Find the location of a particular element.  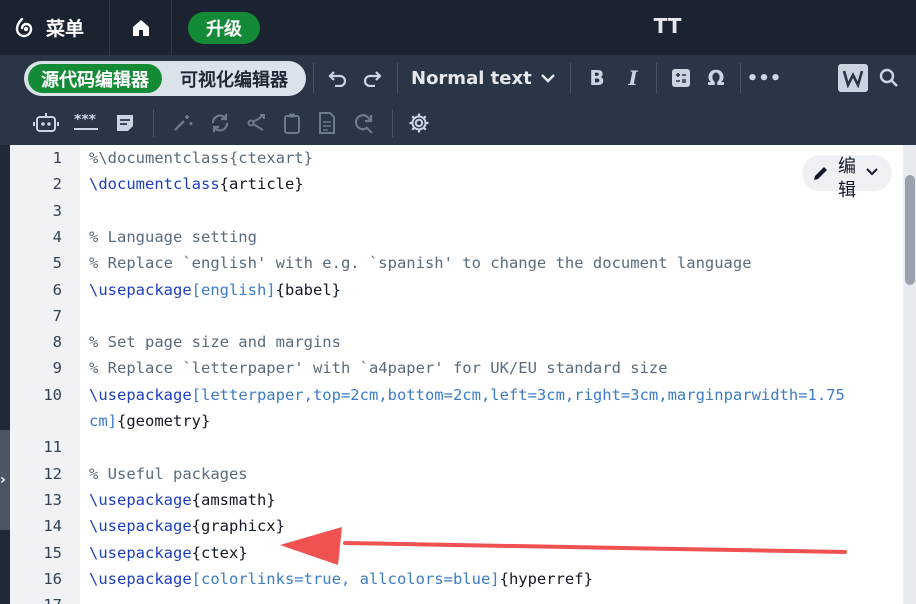

line-number: 4 is located at coordinates (57, 236).